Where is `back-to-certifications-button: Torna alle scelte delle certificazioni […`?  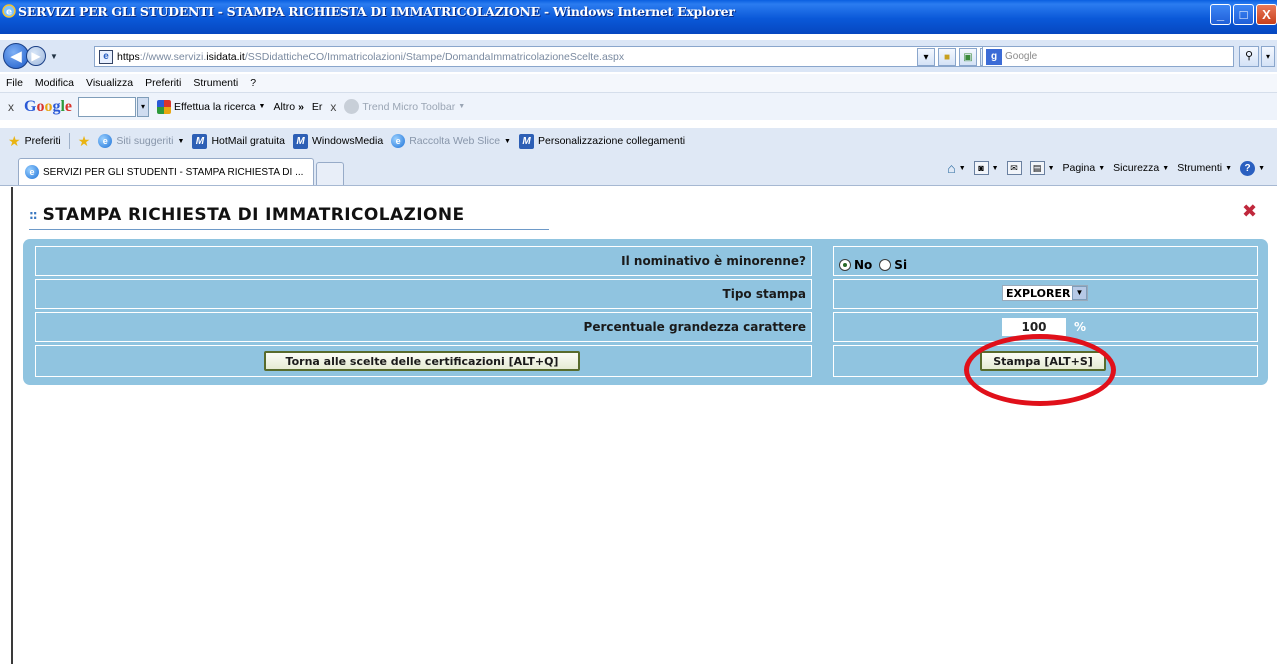 back-to-certifications-button: Torna alle scelte delle certificazioni [… is located at coordinates (422, 361).